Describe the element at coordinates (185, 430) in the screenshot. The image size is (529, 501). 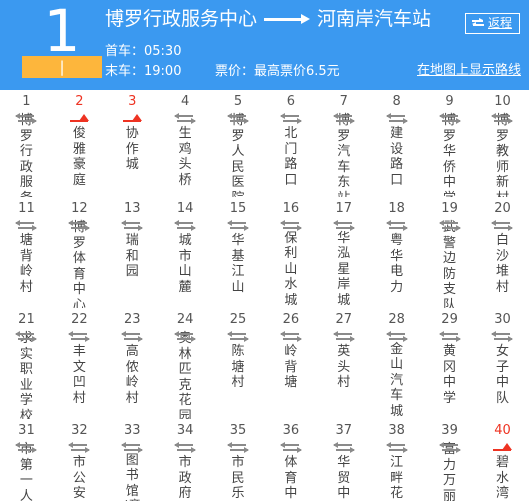
I see `station-number: 34` at that location.